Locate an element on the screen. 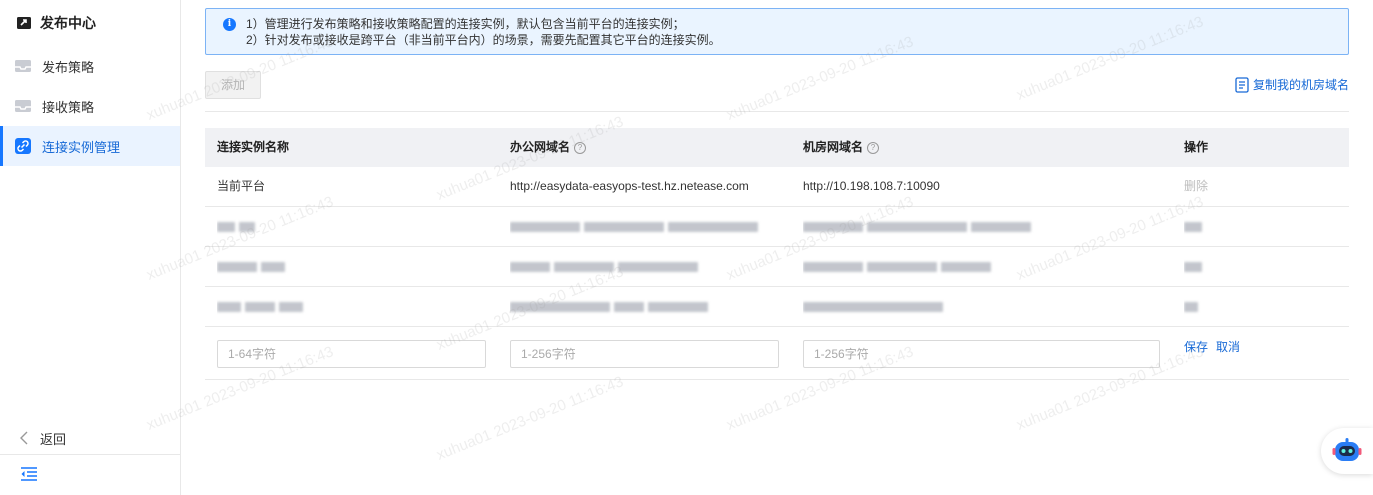  back-label: 返回 is located at coordinates (53, 439).